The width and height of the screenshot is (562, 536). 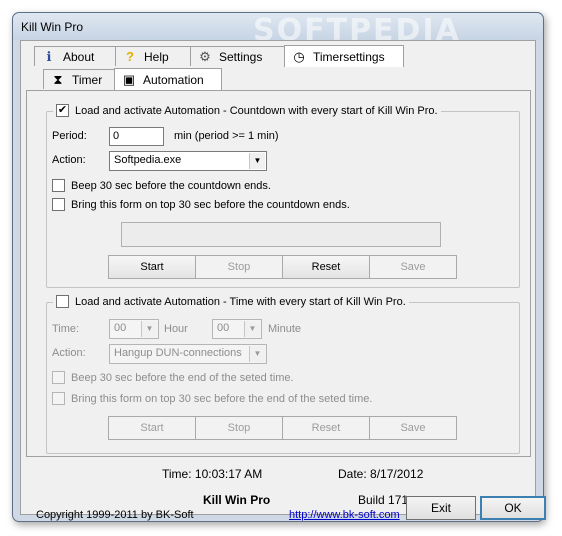 I want to click on website-link: http://www.bk-soft.com, so click(x=344, y=515).